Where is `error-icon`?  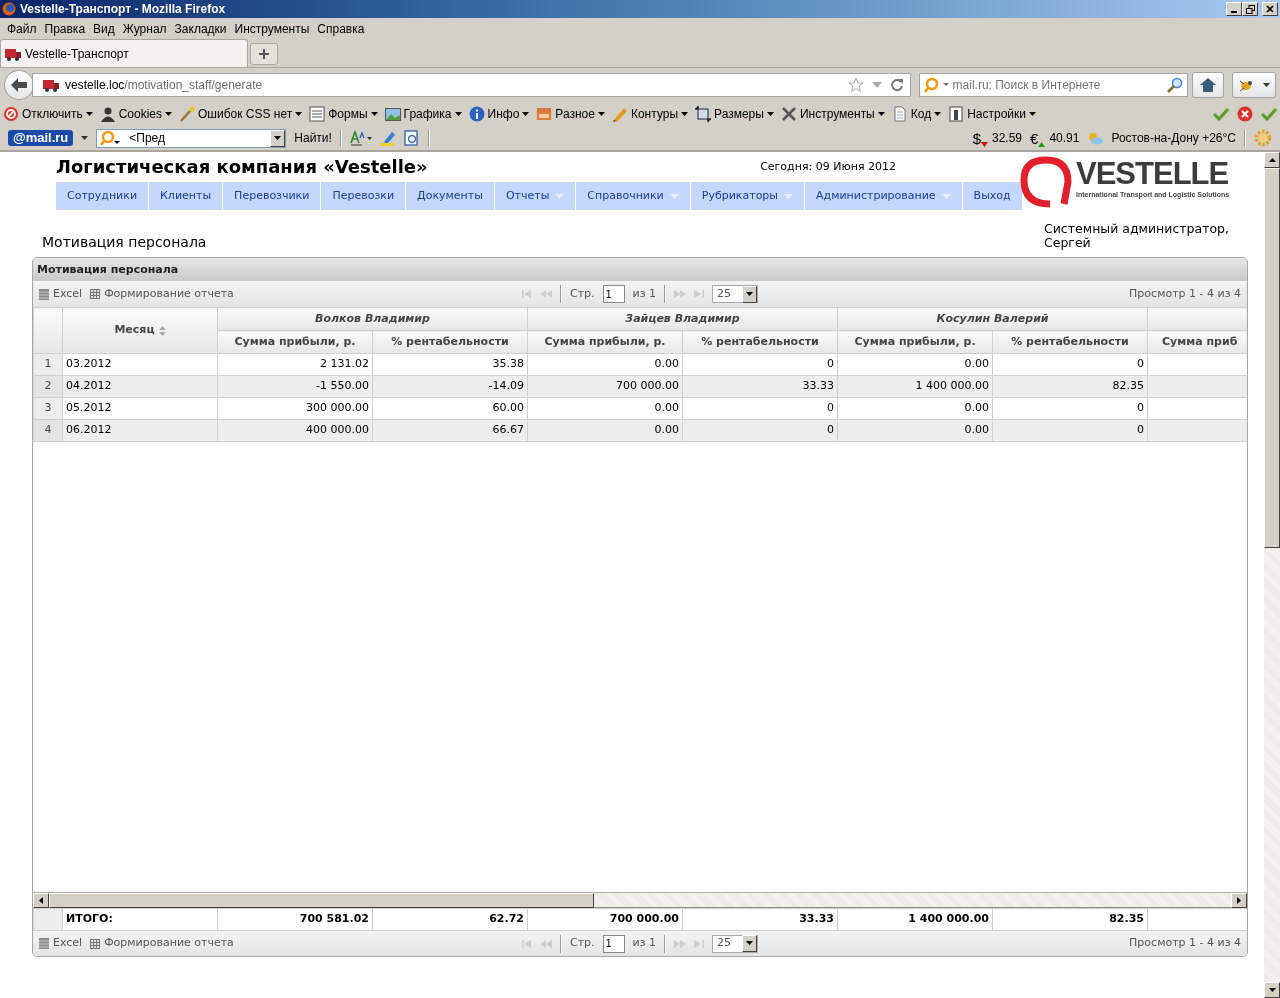
error-icon is located at coordinates (1245, 114).